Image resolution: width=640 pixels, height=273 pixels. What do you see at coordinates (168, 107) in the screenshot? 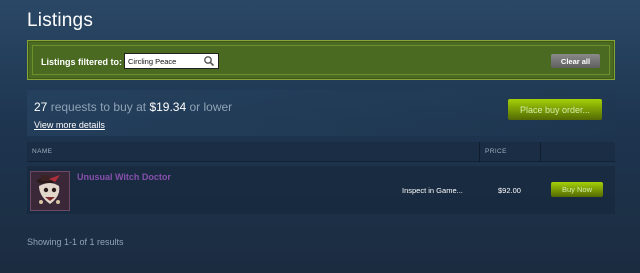
I see `buy-order-price: $19.34` at bounding box center [168, 107].